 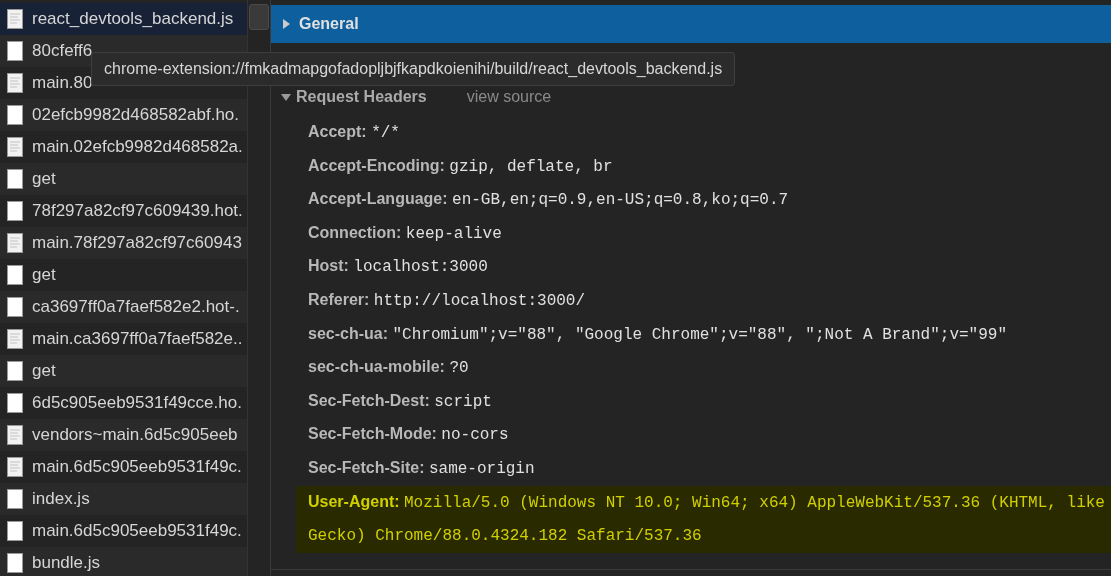 What do you see at coordinates (62, 51) in the screenshot?
I see `request-name: 80cfeff6` at bounding box center [62, 51].